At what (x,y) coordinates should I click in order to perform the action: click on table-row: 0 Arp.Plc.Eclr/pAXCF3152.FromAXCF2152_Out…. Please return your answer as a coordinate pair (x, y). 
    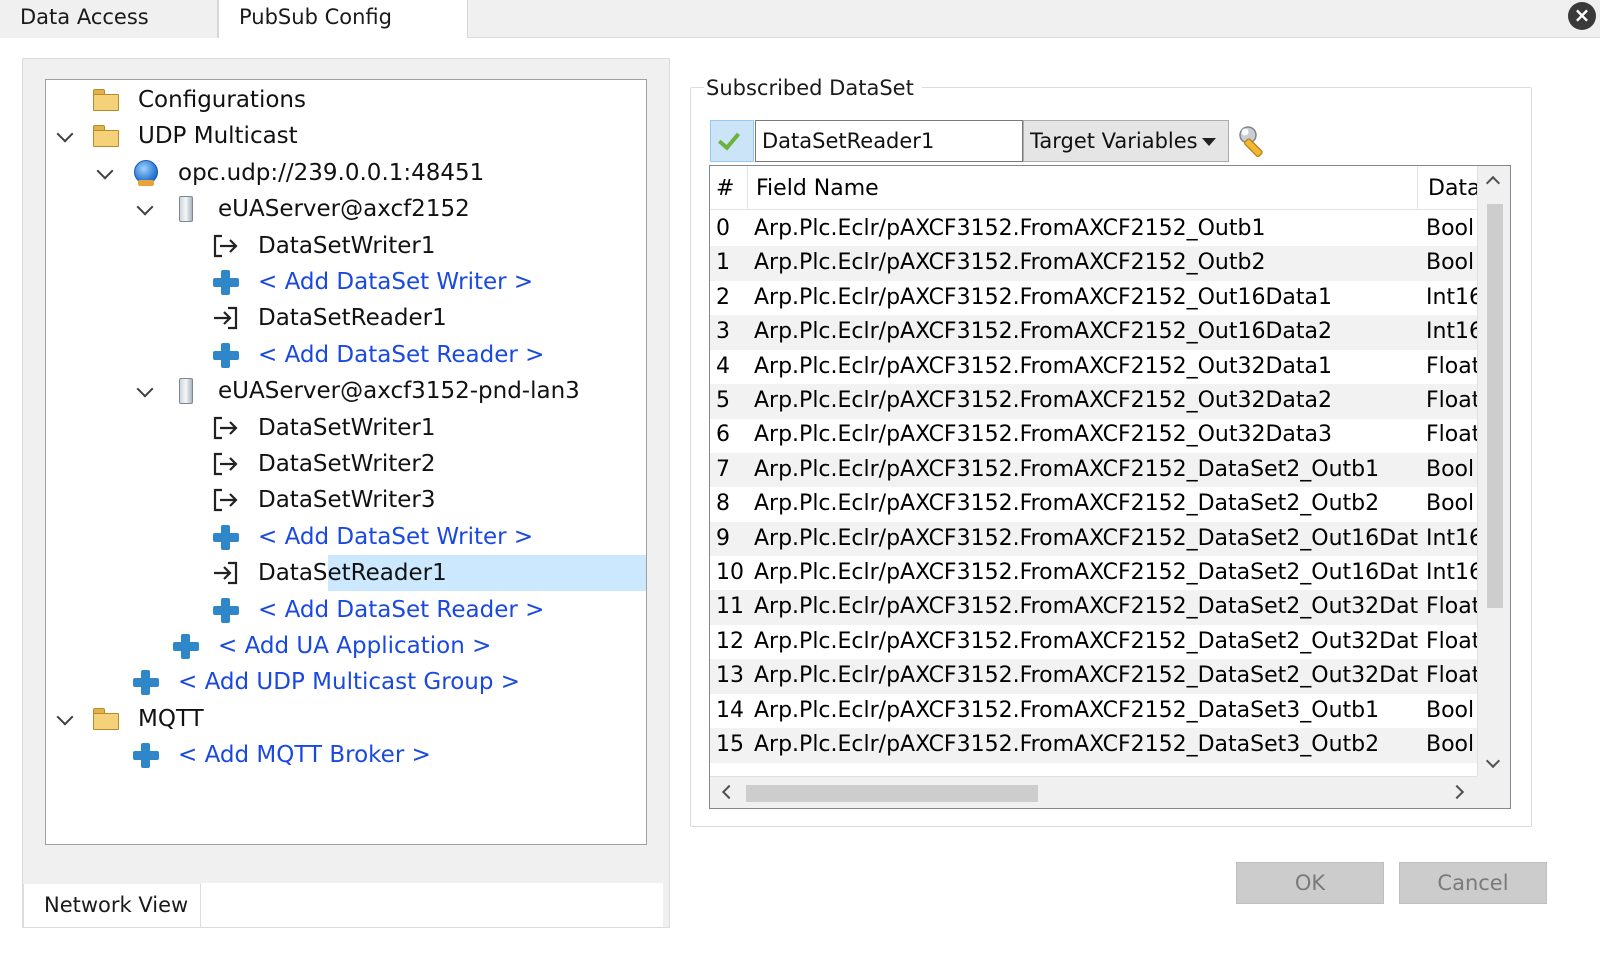
    Looking at the image, I should click on (1094, 229).